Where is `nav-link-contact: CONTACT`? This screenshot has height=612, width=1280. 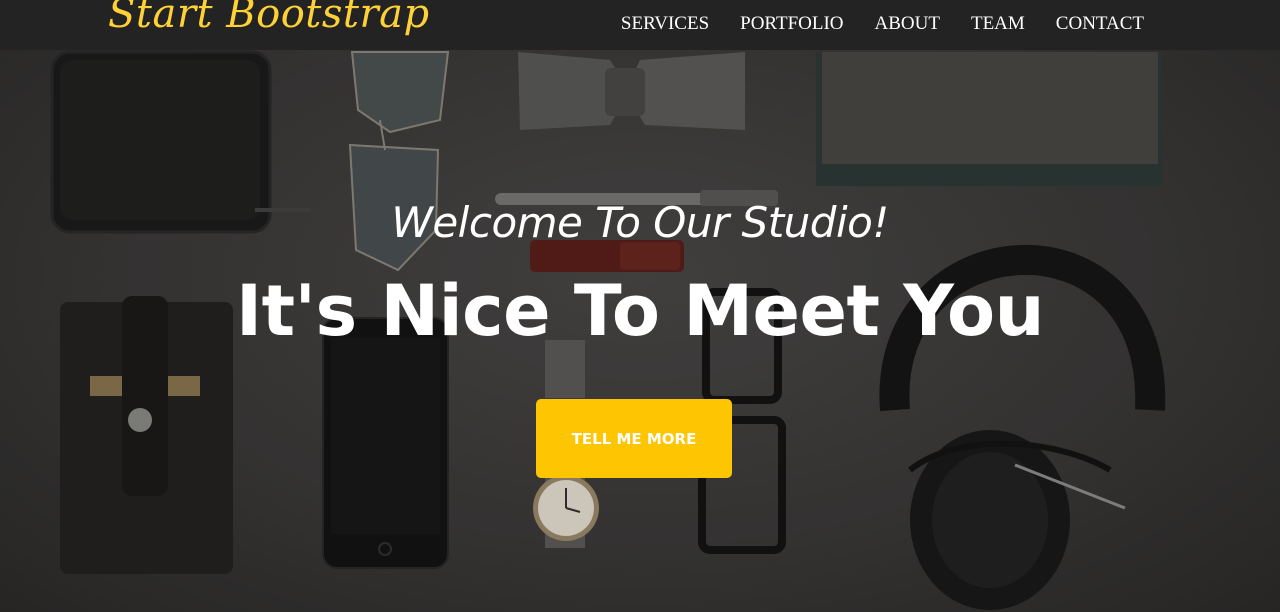 nav-link-contact: CONTACT is located at coordinates (1100, 24).